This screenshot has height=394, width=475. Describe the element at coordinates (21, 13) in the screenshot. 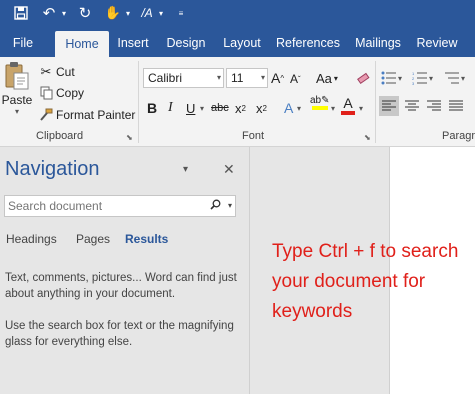

I see `save-icon` at that location.